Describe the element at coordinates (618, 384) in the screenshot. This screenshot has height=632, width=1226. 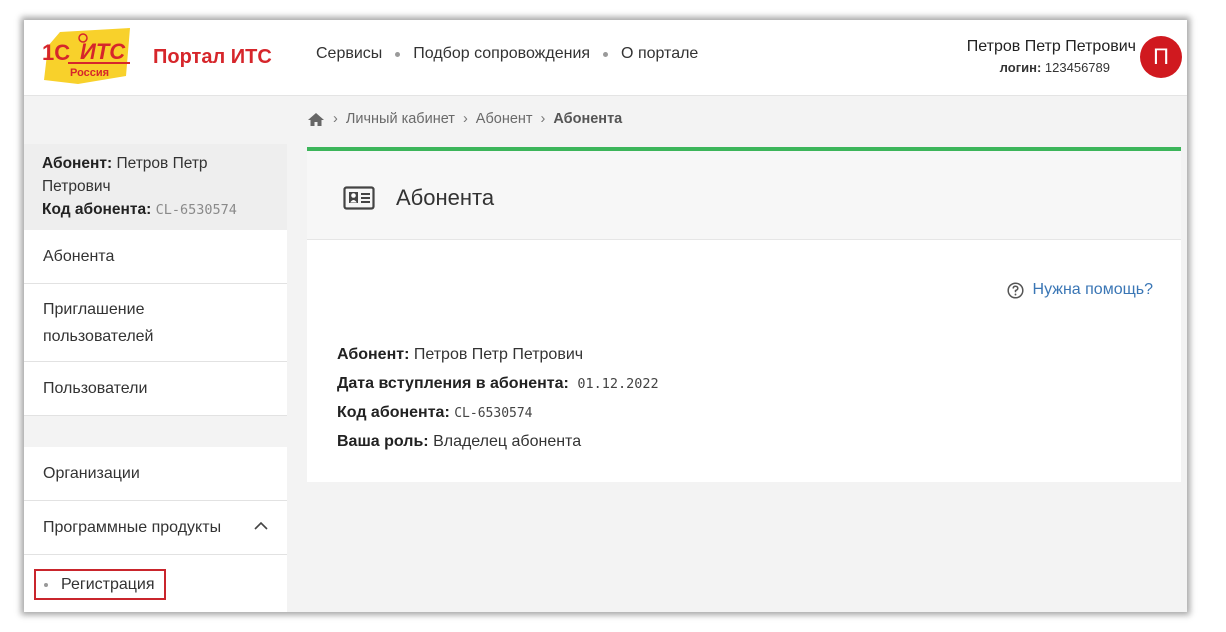
I see `detail-value: 01.12.2022` at that location.